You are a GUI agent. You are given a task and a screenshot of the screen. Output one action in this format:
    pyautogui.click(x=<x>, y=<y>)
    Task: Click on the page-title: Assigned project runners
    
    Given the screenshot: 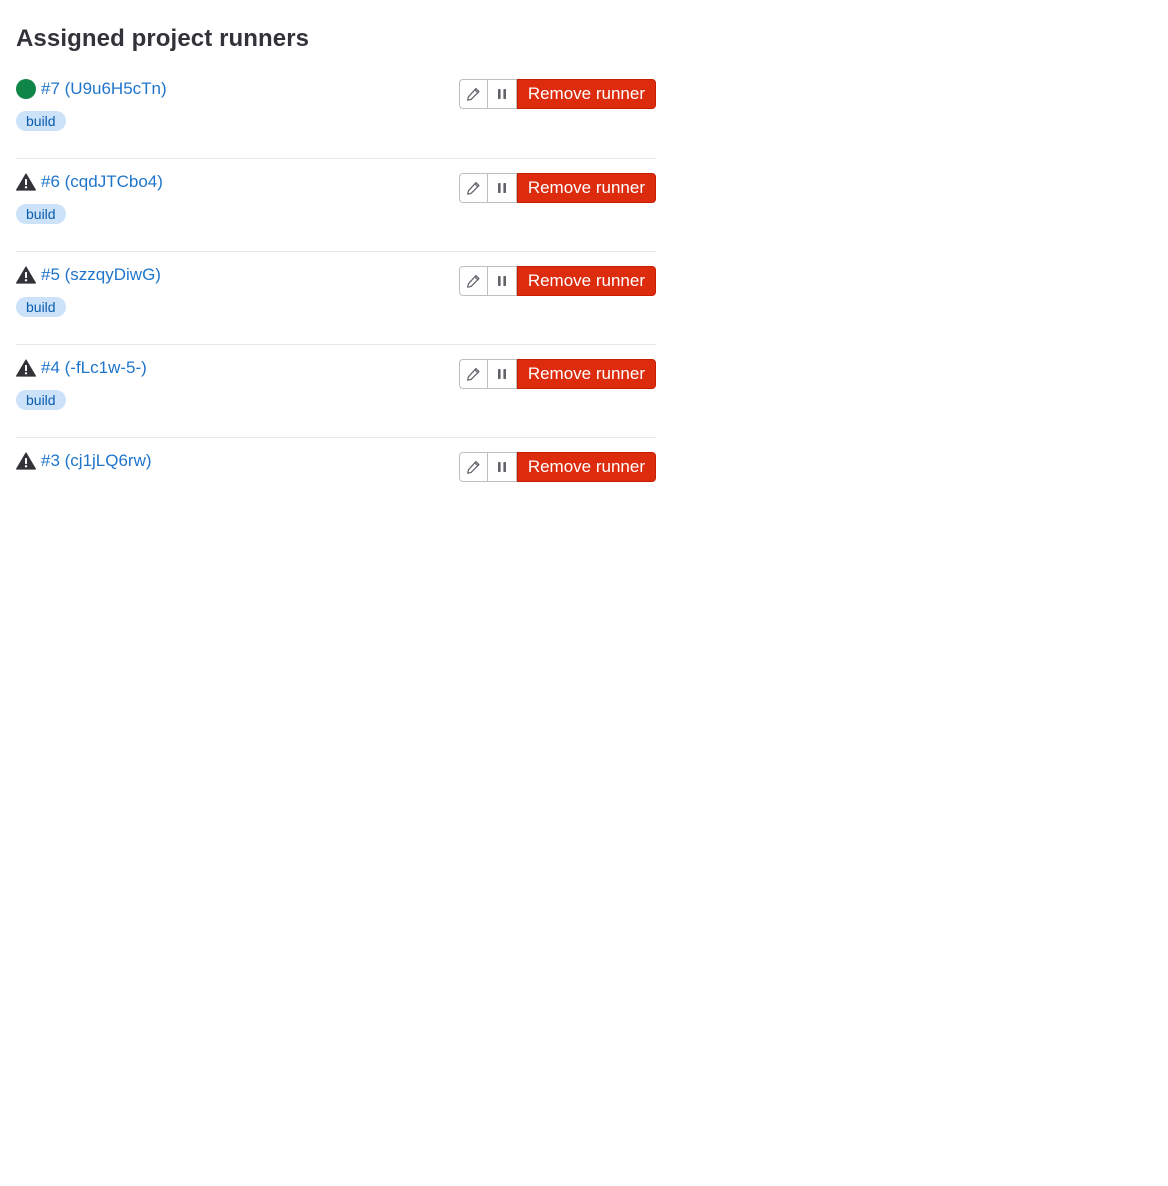 What is the action you would take?
    pyautogui.click(x=163, y=38)
    